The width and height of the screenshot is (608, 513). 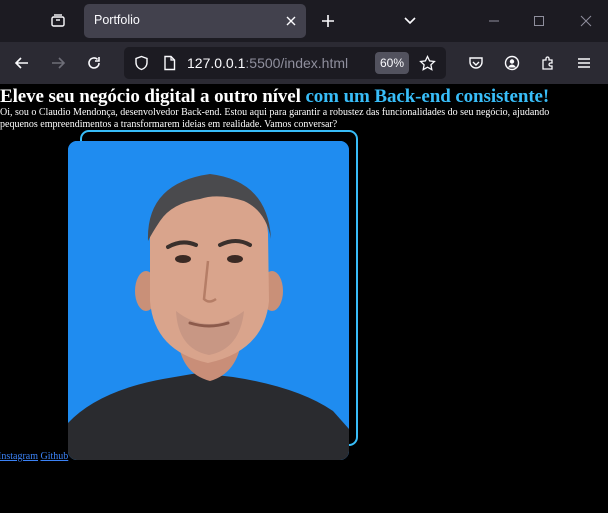 What do you see at coordinates (58, 63) in the screenshot?
I see `forward-arrow-icon` at bounding box center [58, 63].